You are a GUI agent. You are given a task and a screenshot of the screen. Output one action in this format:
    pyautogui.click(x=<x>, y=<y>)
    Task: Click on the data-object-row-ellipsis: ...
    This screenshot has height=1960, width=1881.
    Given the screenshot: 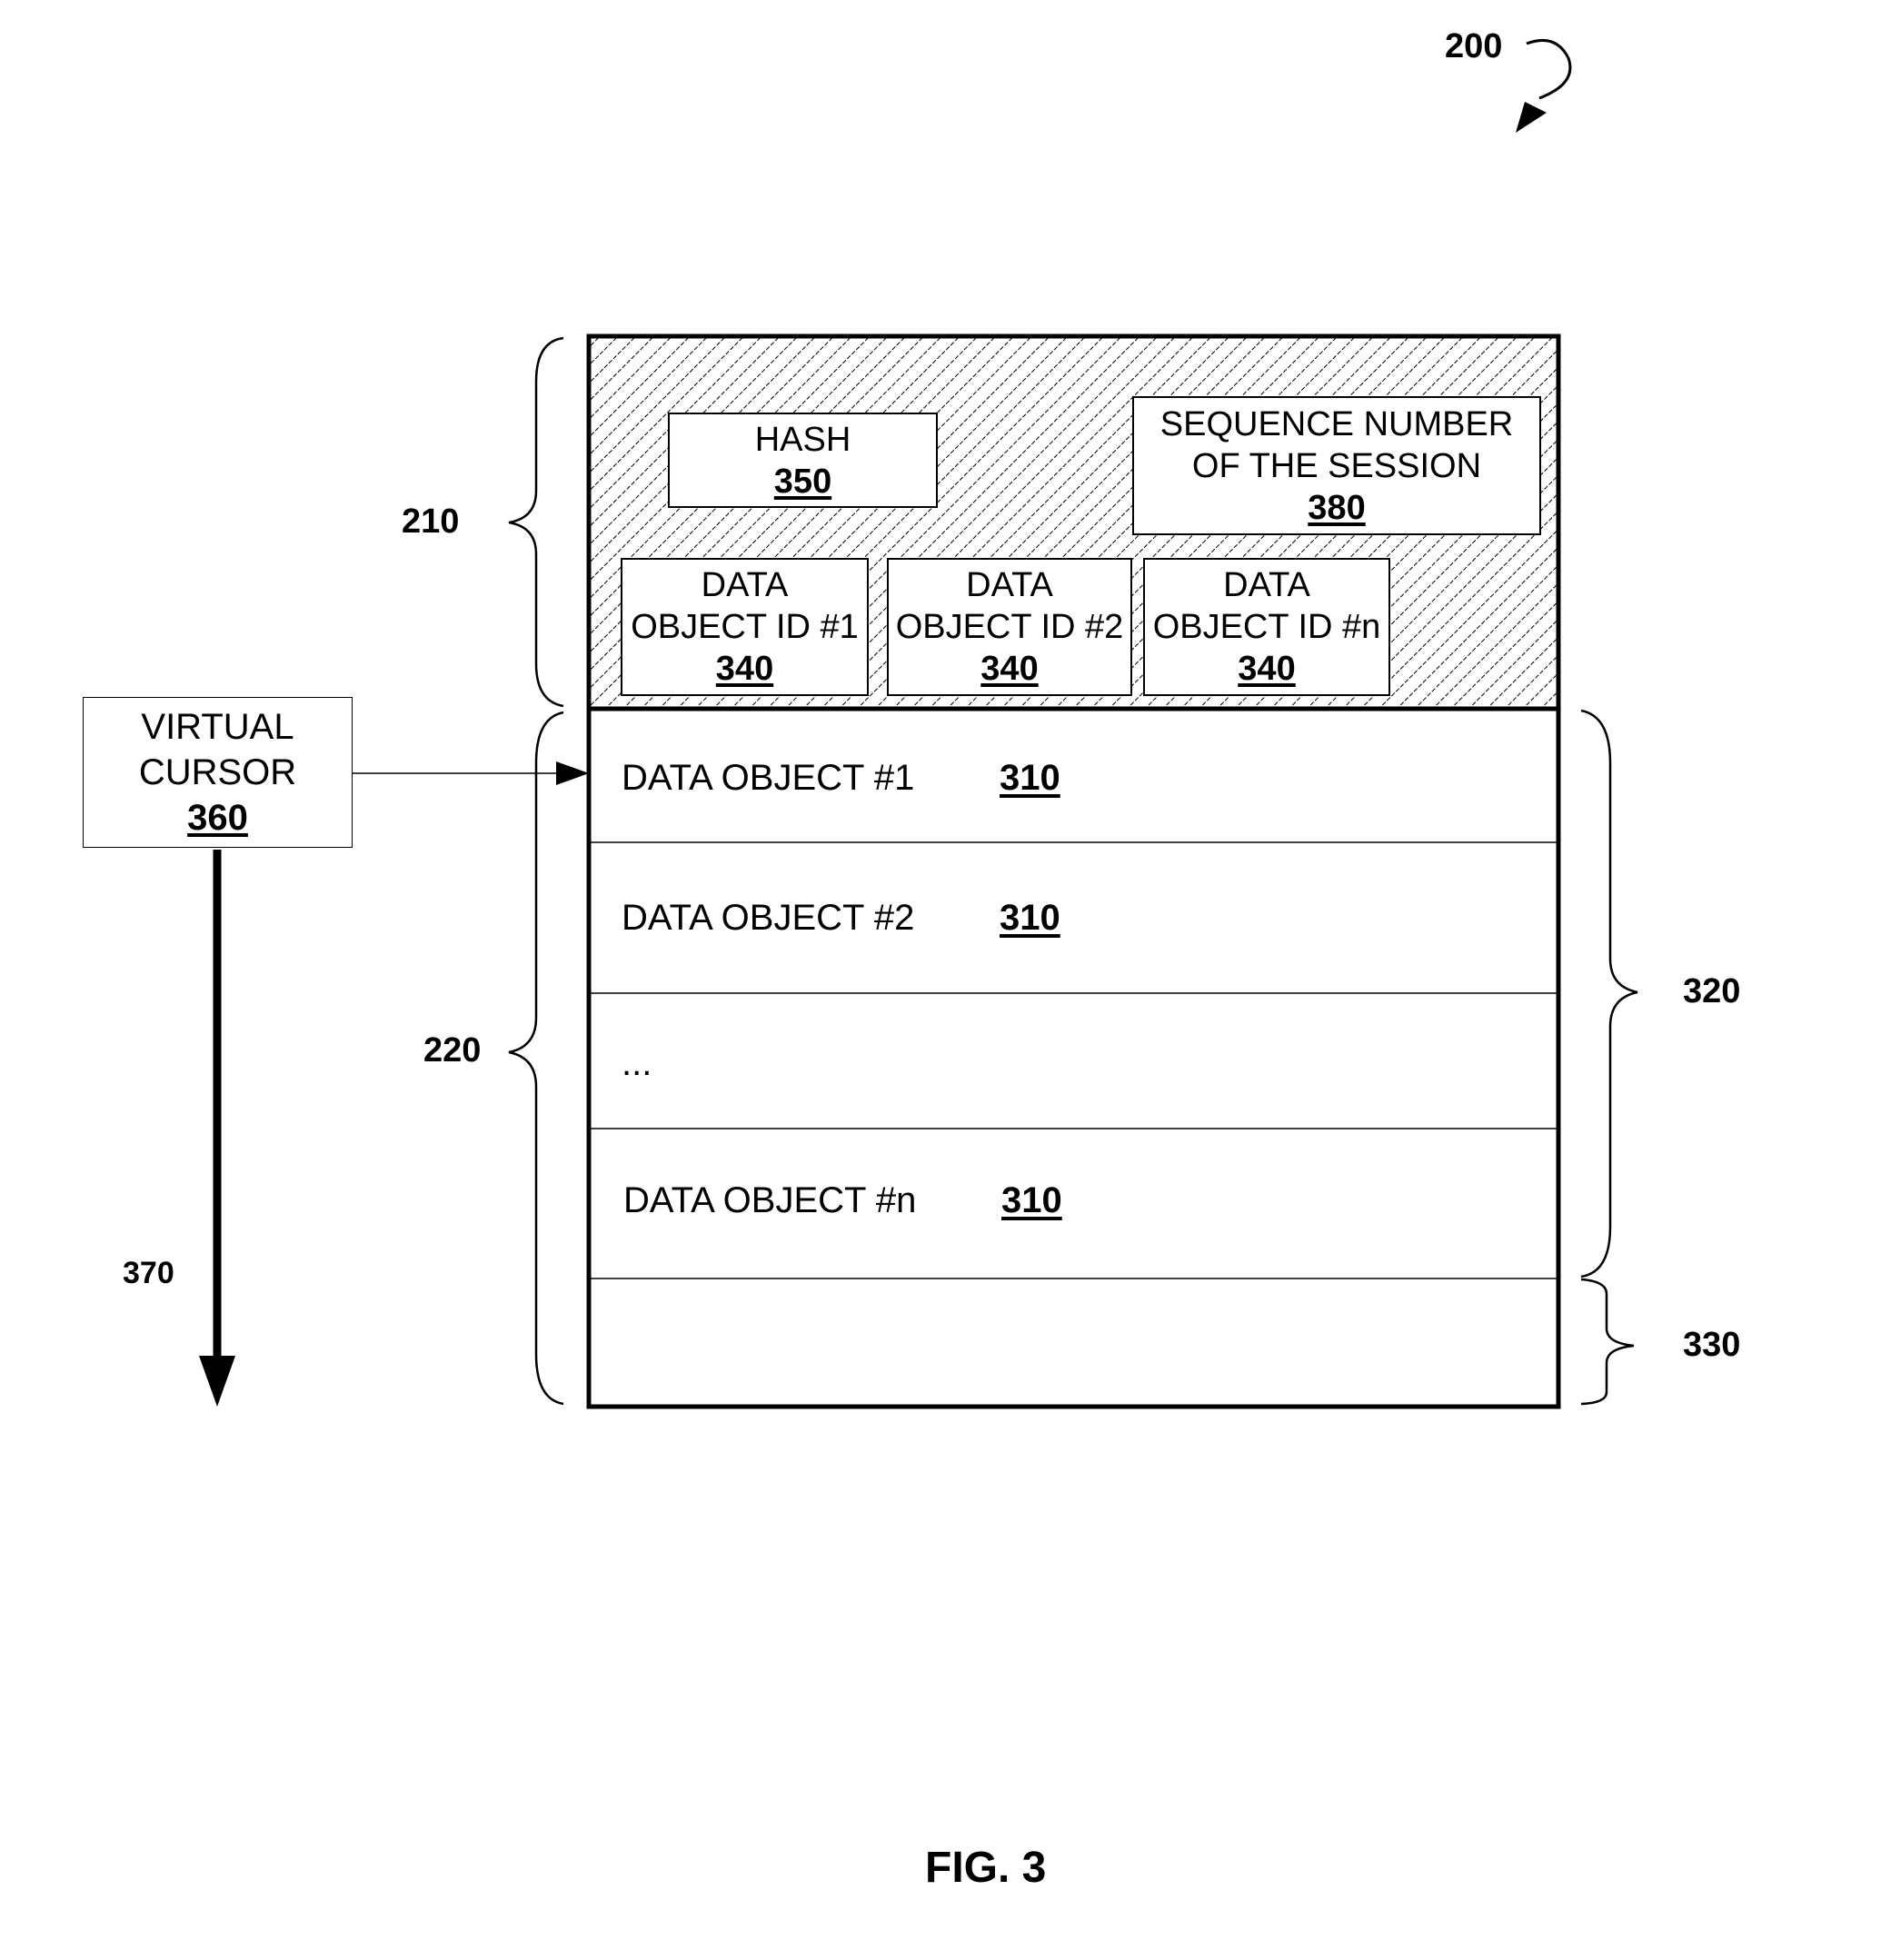 What is the action you would take?
    pyautogui.click(x=637, y=1063)
    